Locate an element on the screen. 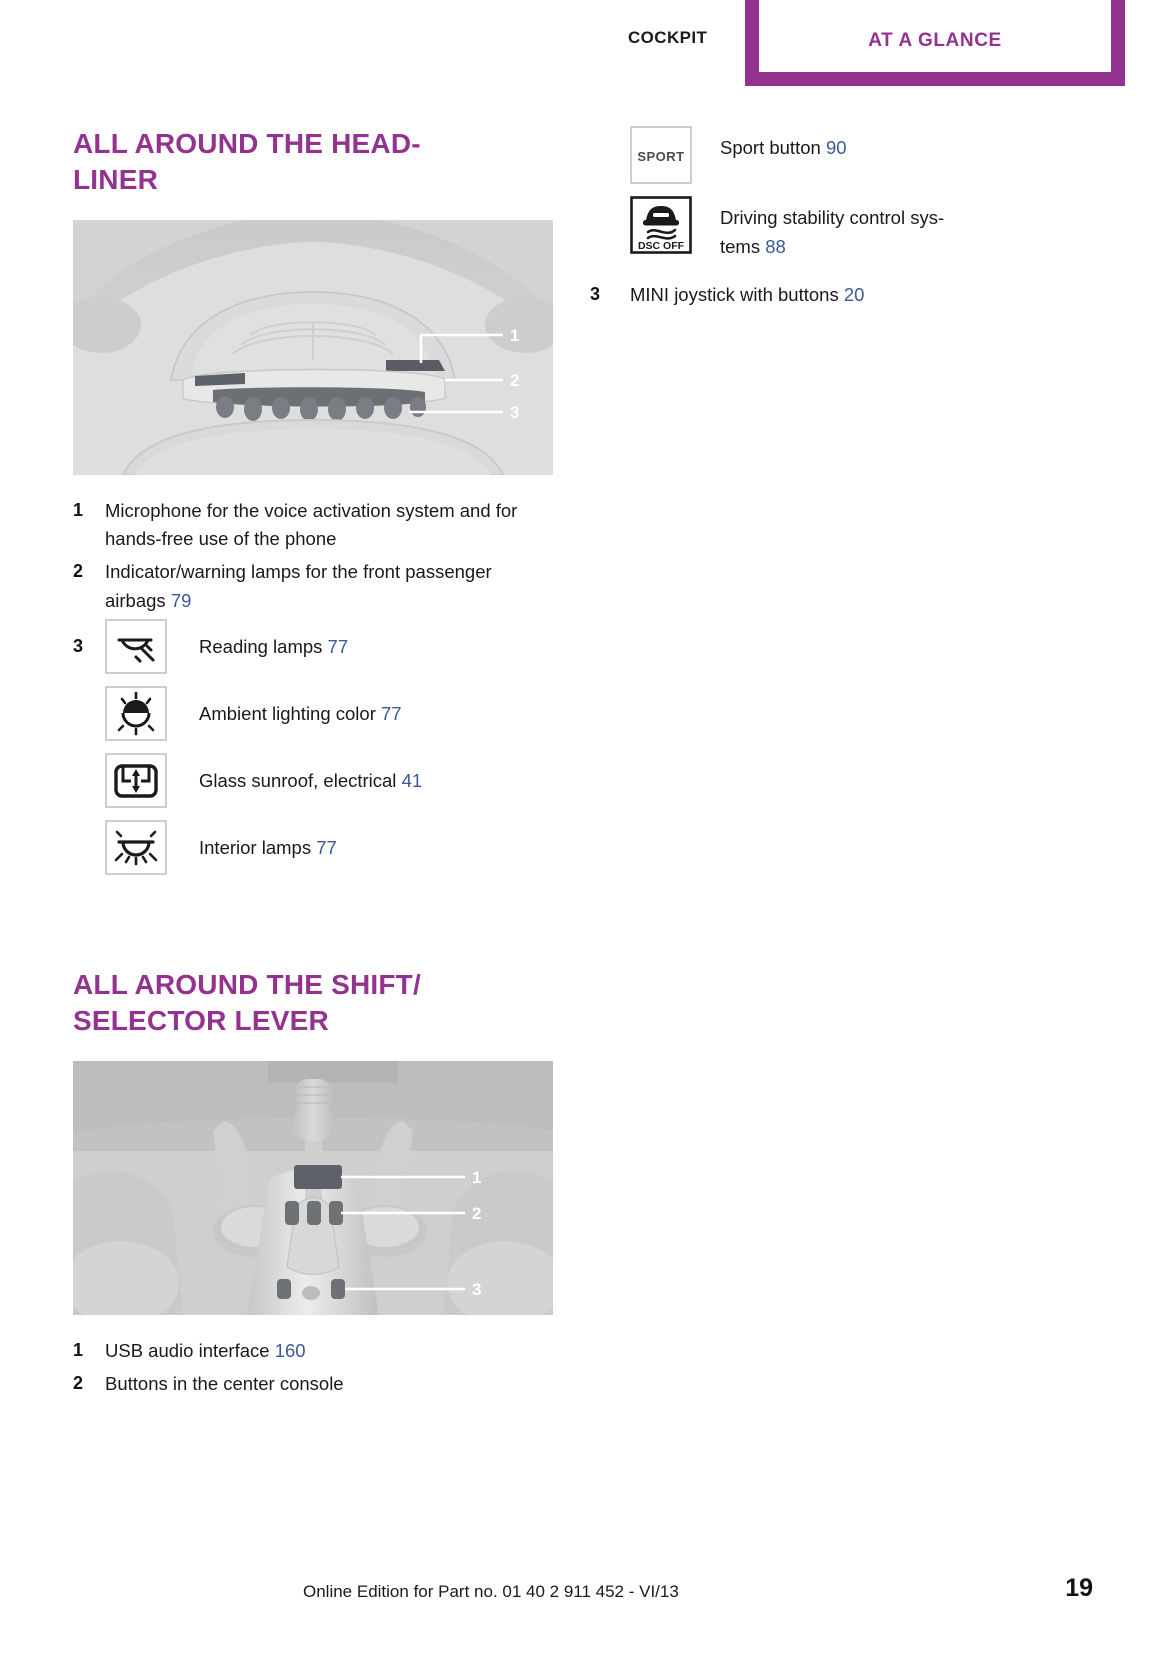  list-item-label: USB audio interface is located at coordinates (187, 1350).